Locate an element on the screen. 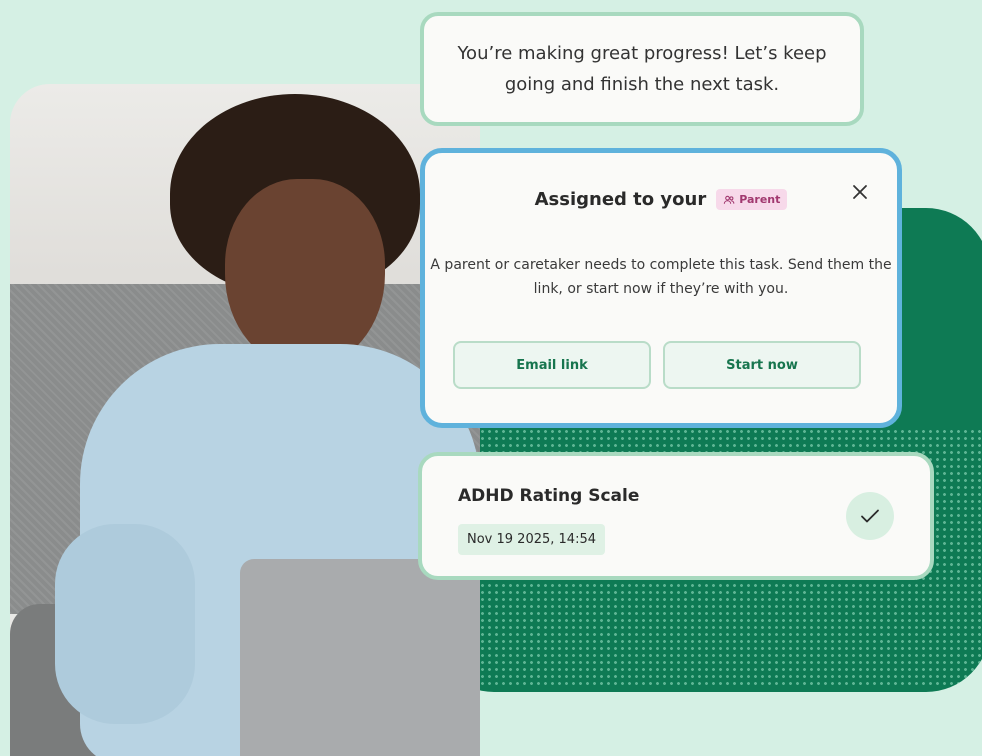 The width and height of the screenshot is (982, 756). dialog-title-row: Assigned to your Parent is located at coordinates (661, 199).